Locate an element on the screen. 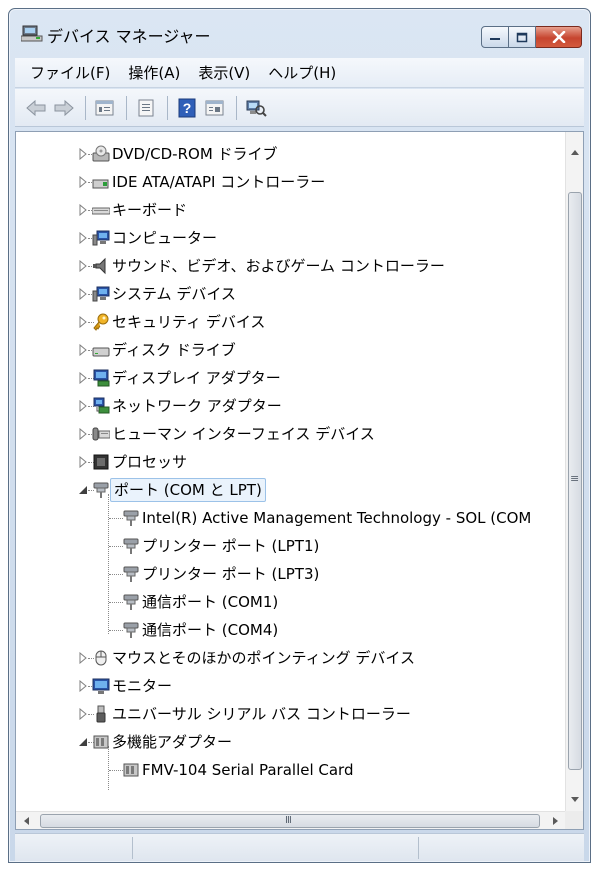  hid-icon is located at coordinates (101, 434).